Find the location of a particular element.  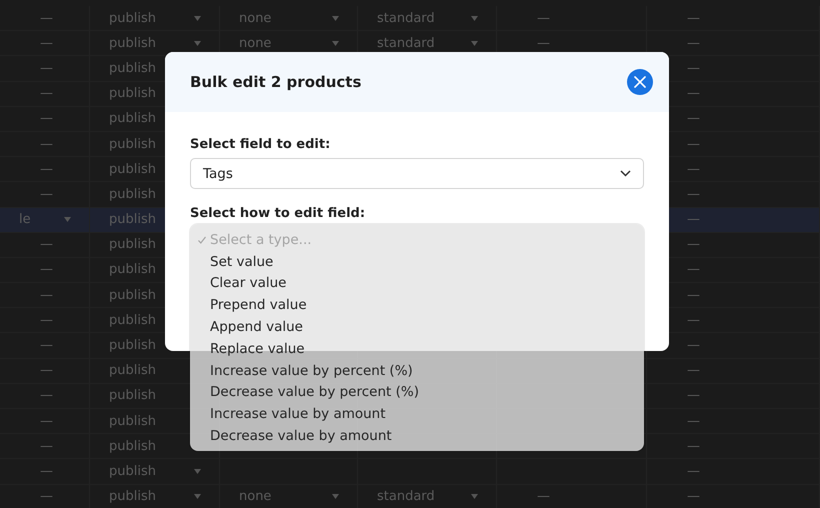

mode-label: Select how to edit field: is located at coordinates (278, 213).